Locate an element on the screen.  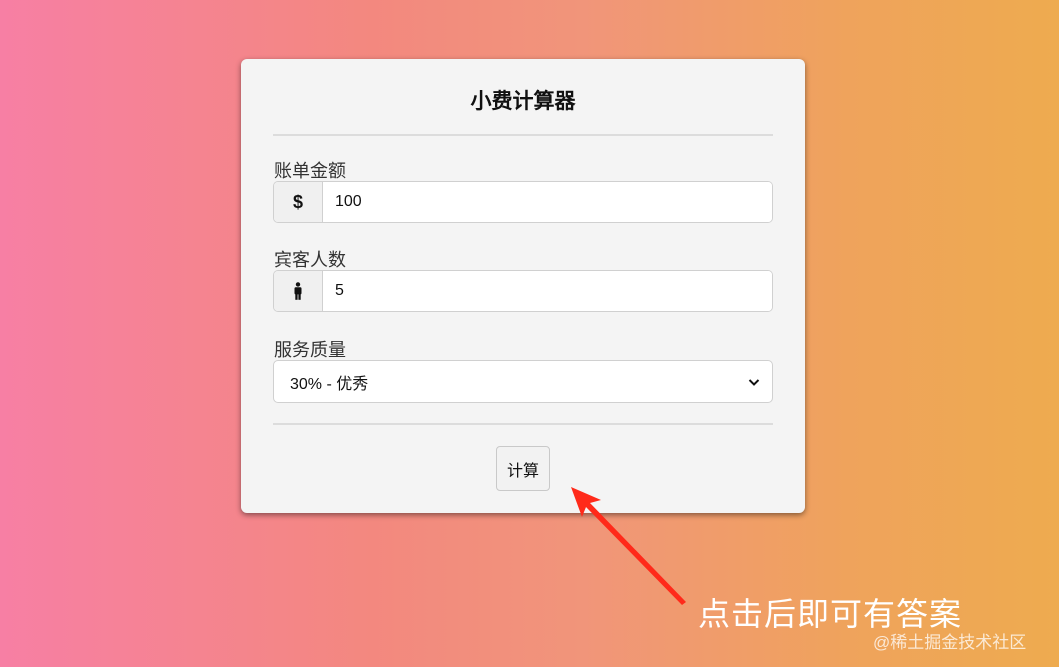
service-quality-select: 30% - 优秀 is located at coordinates (523, 381).